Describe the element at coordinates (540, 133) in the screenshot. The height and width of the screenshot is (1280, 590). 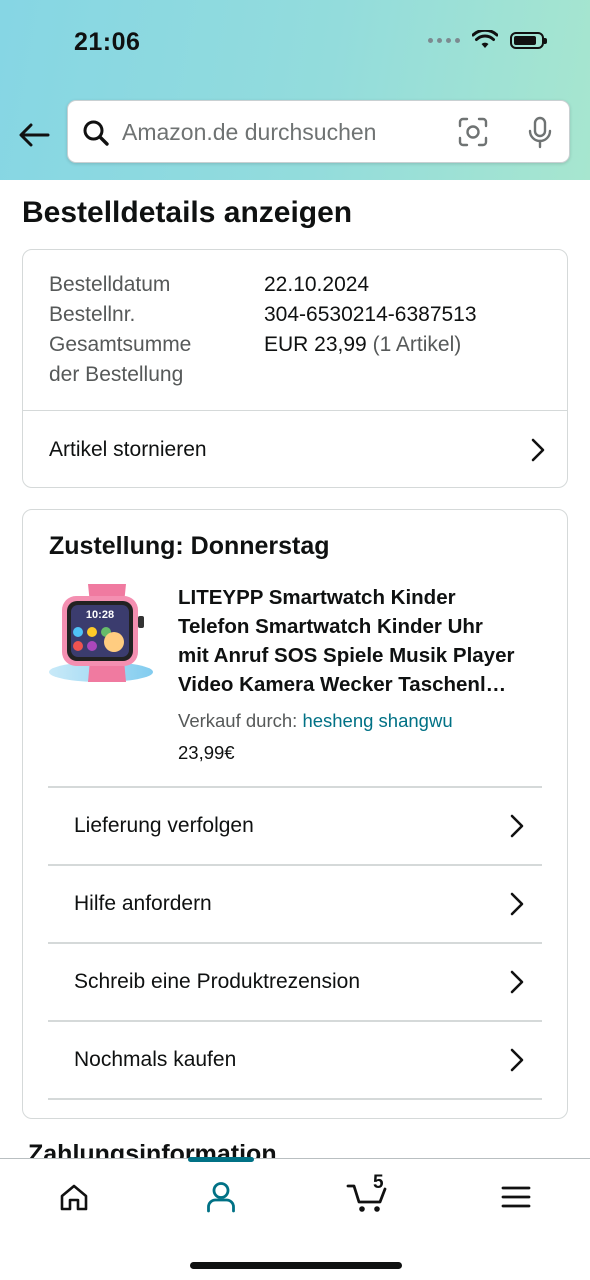
I see `microphone-icon` at that location.